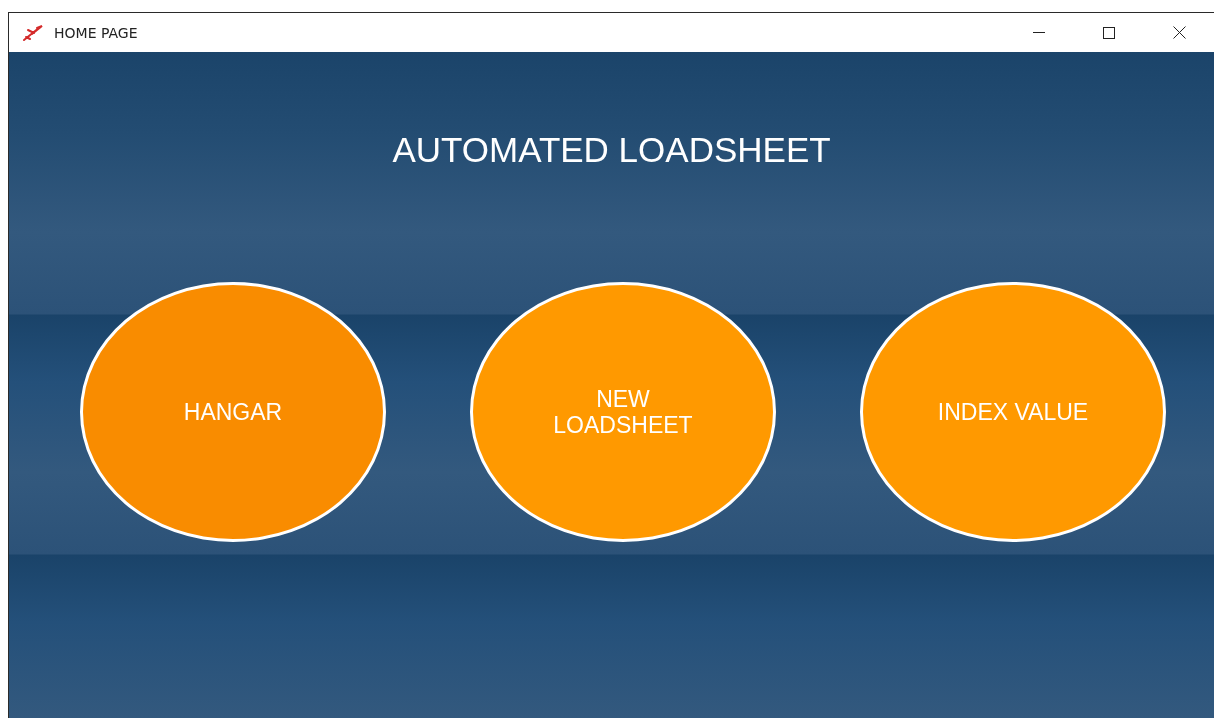 This screenshot has width=1214, height=718. What do you see at coordinates (623, 412) in the screenshot?
I see `menu-button: NEW LOADSHEET` at bounding box center [623, 412].